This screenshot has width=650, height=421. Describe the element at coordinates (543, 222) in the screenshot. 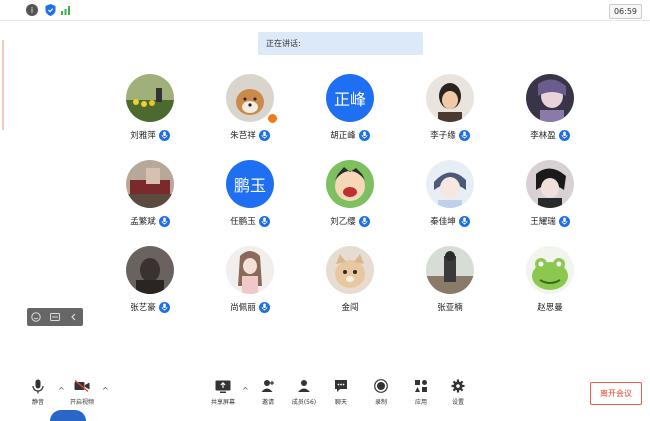

I see `participant-name: 王耀瑞` at that location.